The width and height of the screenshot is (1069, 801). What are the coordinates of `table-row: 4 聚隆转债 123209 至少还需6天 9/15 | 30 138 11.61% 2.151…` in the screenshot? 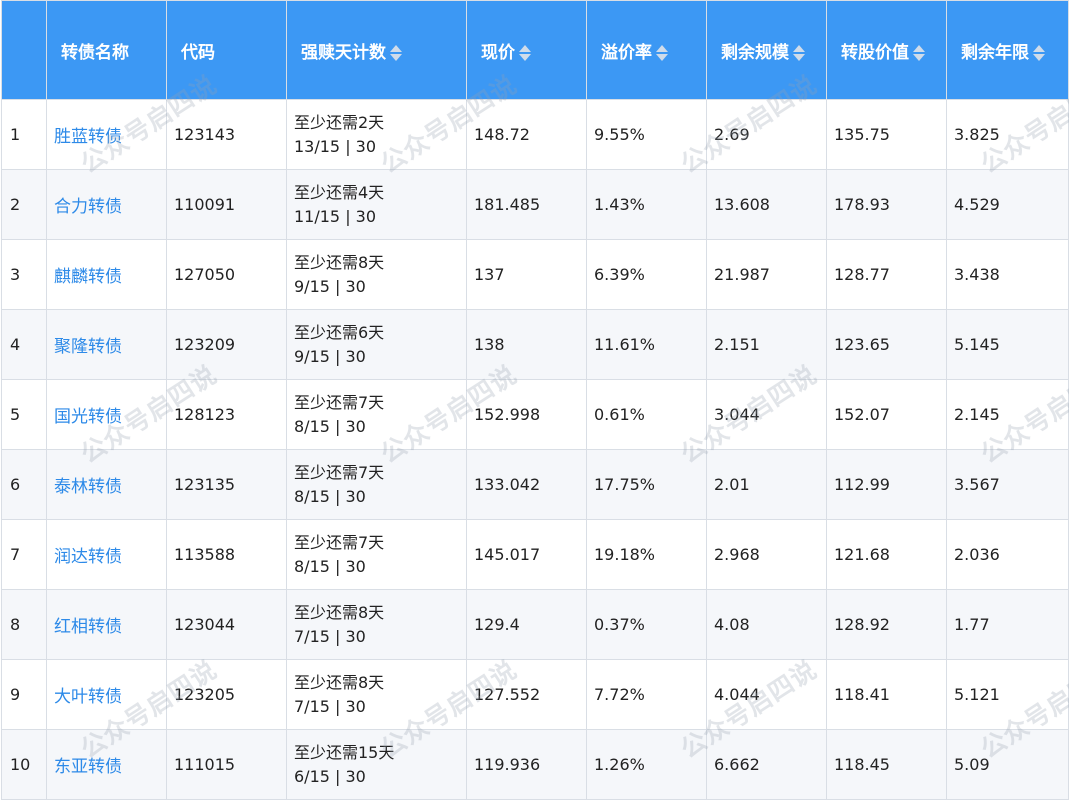 It's located at (535, 344).